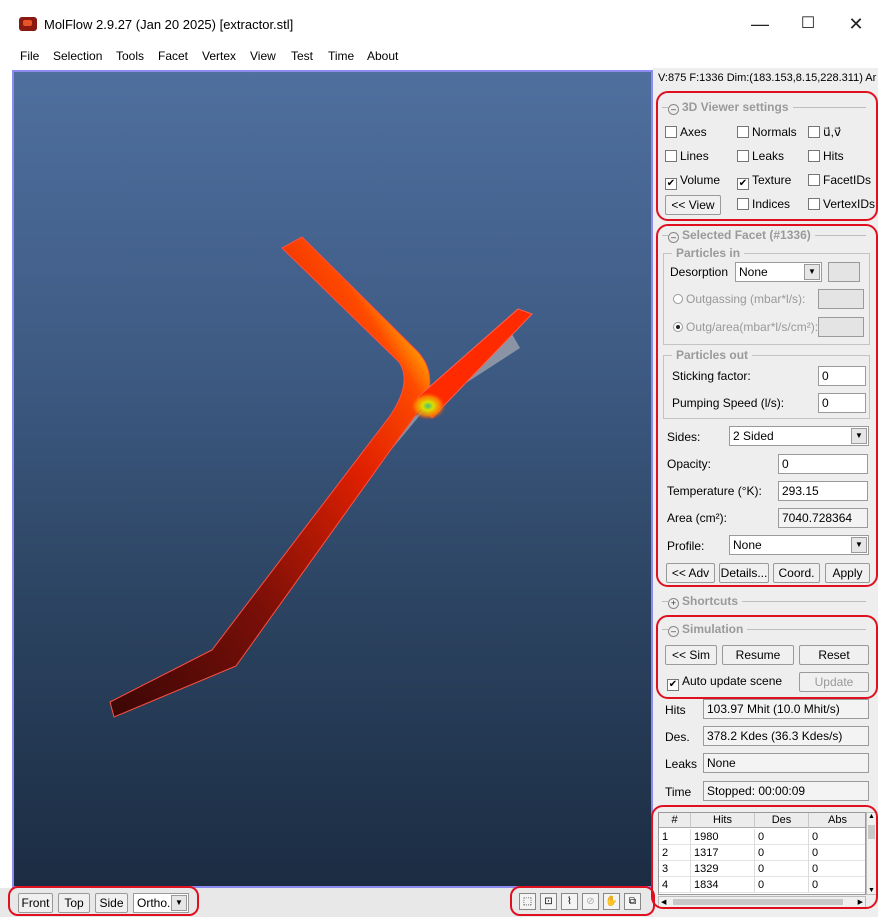 Image resolution: width=878 pixels, height=917 pixels. I want to click on sides-select: 2 Sided ▼, so click(799, 436).